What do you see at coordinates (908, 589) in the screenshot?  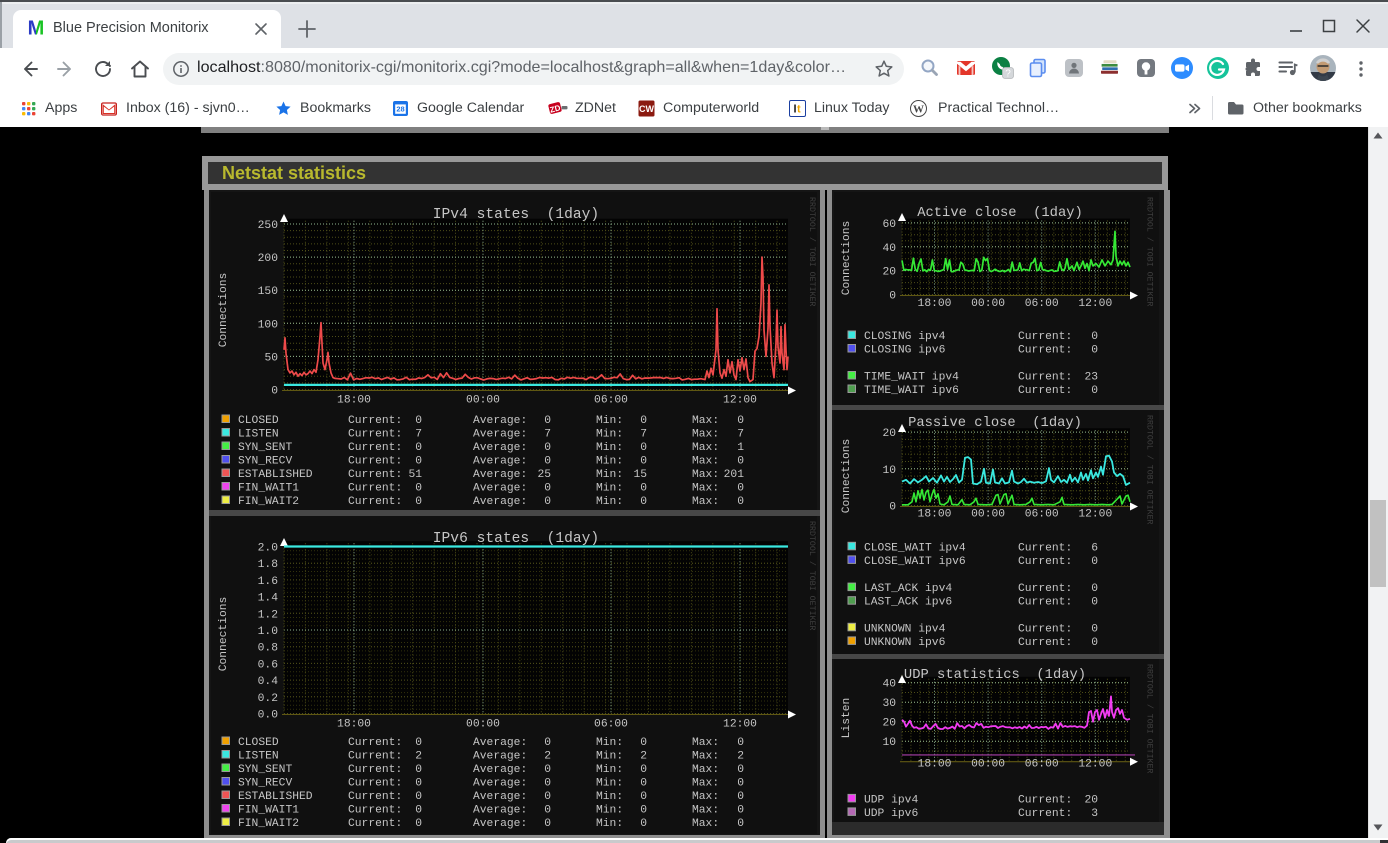 I see `svg-text: LAST_ACK ipv4` at bounding box center [908, 589].